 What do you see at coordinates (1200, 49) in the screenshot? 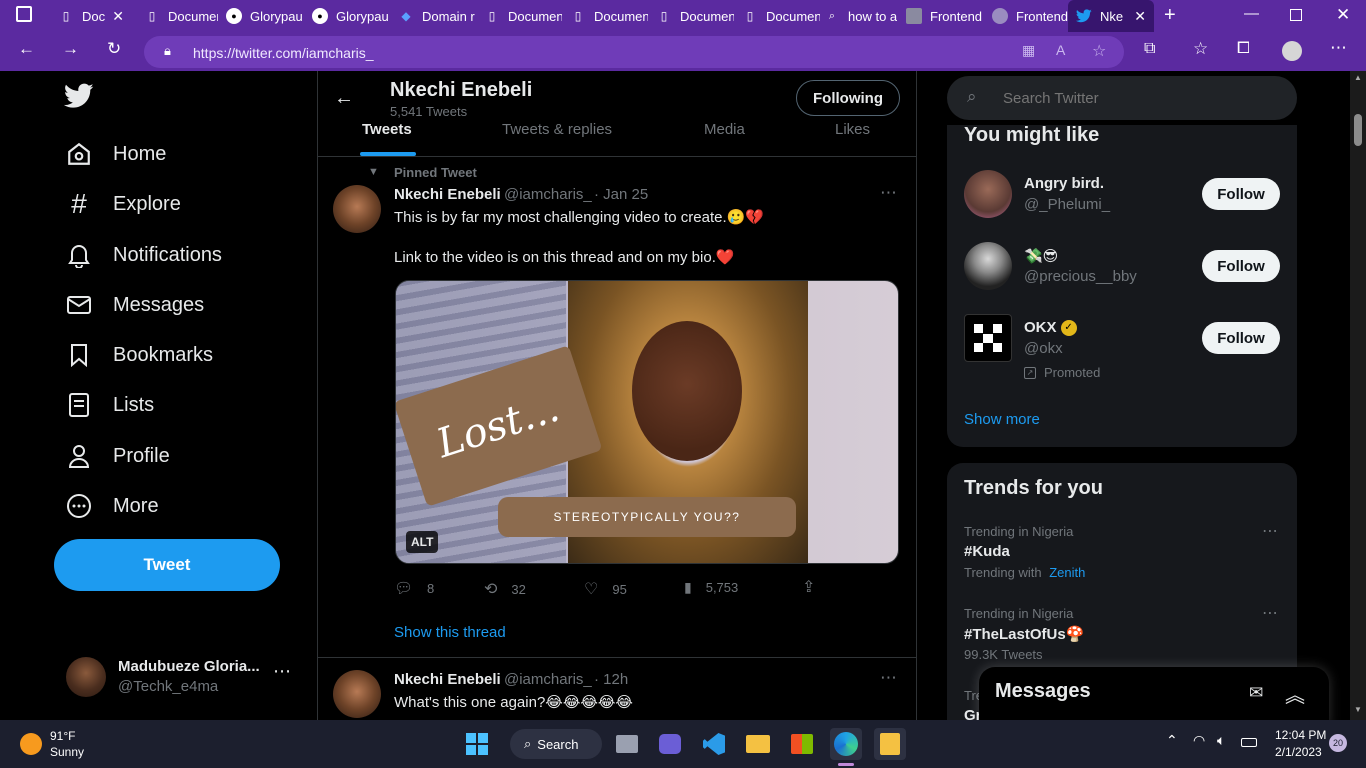
I see `favorites-icon: ☆` at bounding box center [1200, 49].